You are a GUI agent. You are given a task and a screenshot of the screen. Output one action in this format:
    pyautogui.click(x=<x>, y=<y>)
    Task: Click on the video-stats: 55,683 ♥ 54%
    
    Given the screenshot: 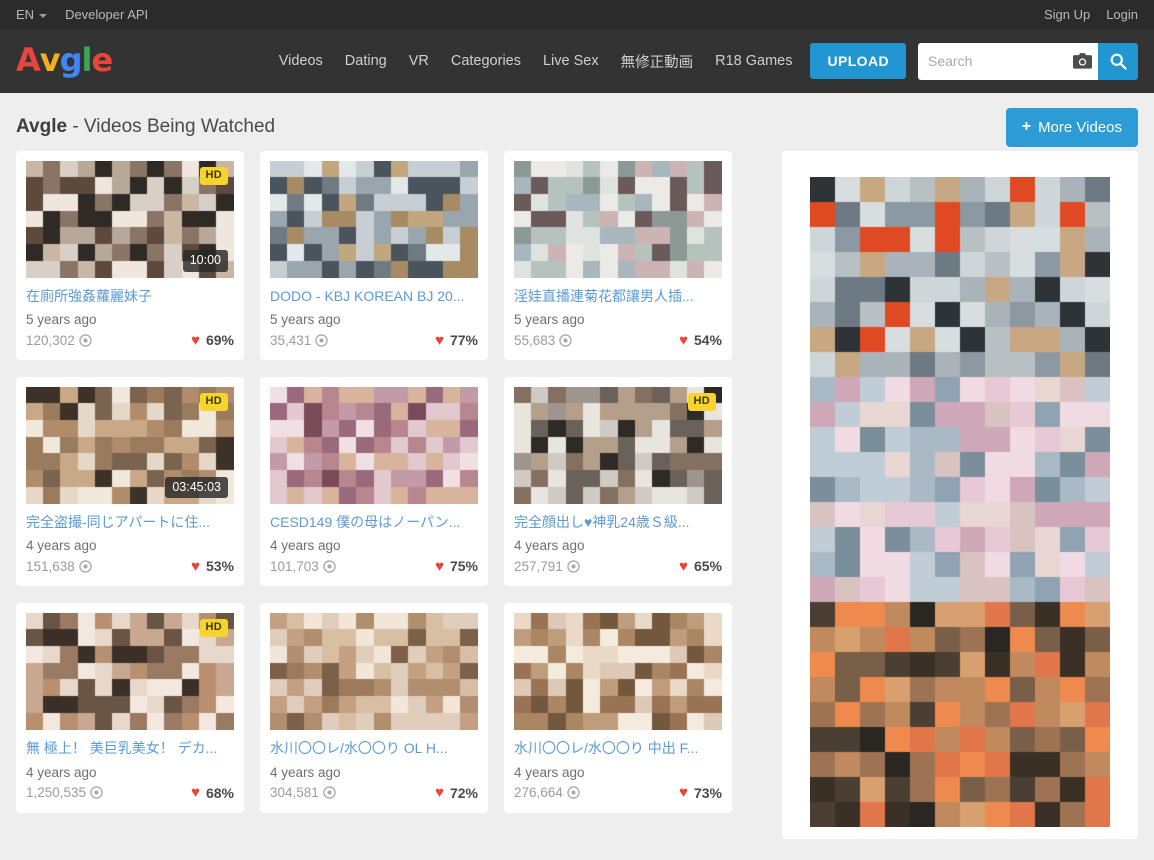 What is the action you would take?
    pyautogui.click(x=618, y=340)
    